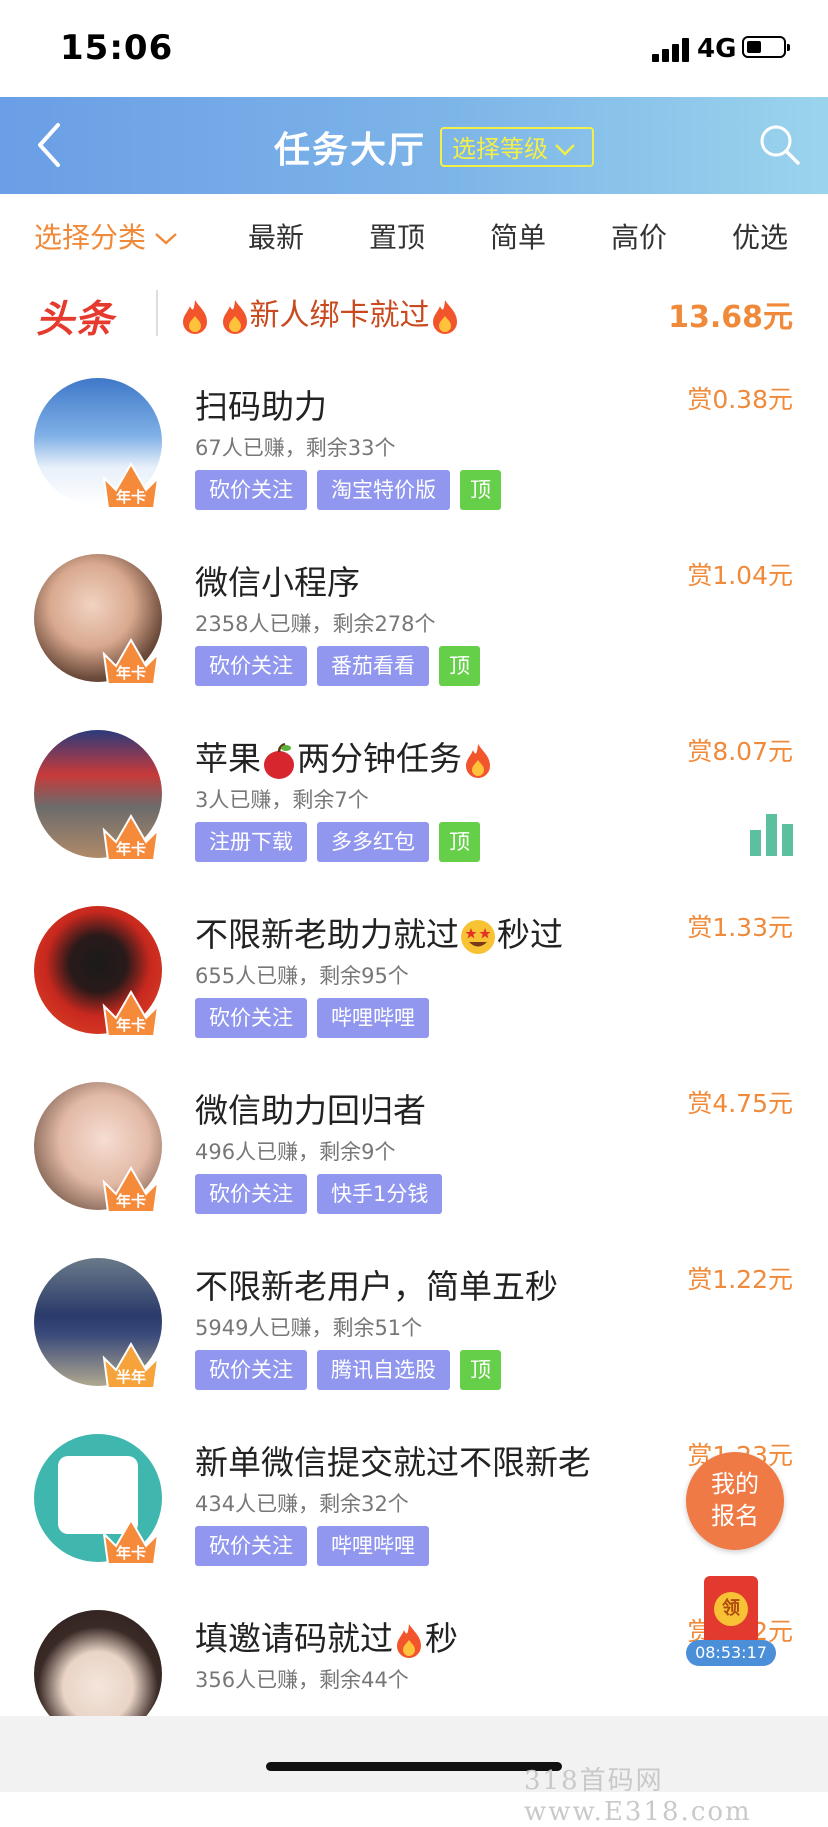 The height and width of the screenshot is (1827, 828). Describe the element at coordinates (740, 1103) in the screenshot. I see `task-reward: 赏4.75元` at that location.